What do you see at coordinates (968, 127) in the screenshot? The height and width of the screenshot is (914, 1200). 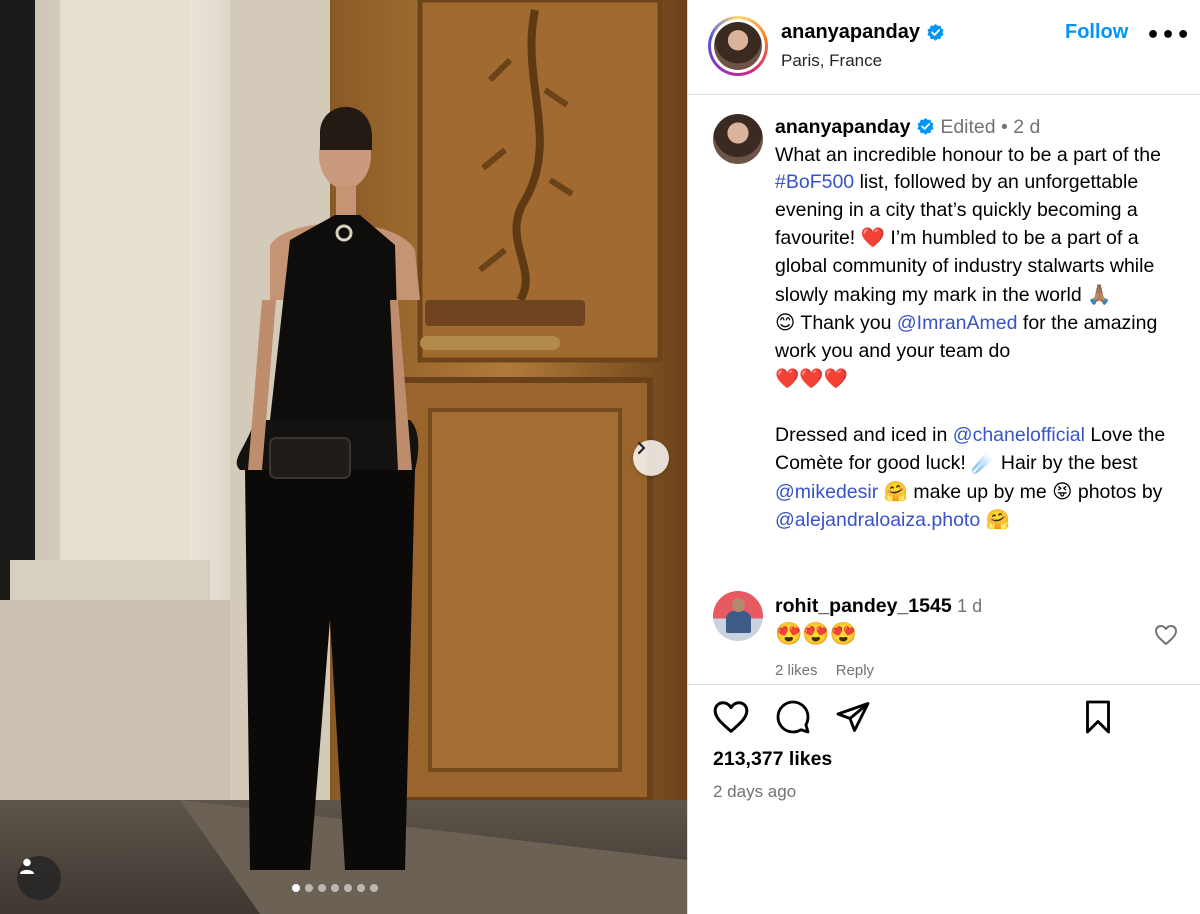 I see `edited-label: Edited` at bounding box center [968, 127].